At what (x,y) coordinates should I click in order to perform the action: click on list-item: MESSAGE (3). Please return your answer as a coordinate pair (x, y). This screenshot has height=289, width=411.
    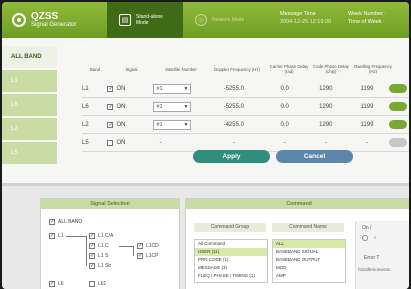
    Looking at the image, I should click on (231, 268).